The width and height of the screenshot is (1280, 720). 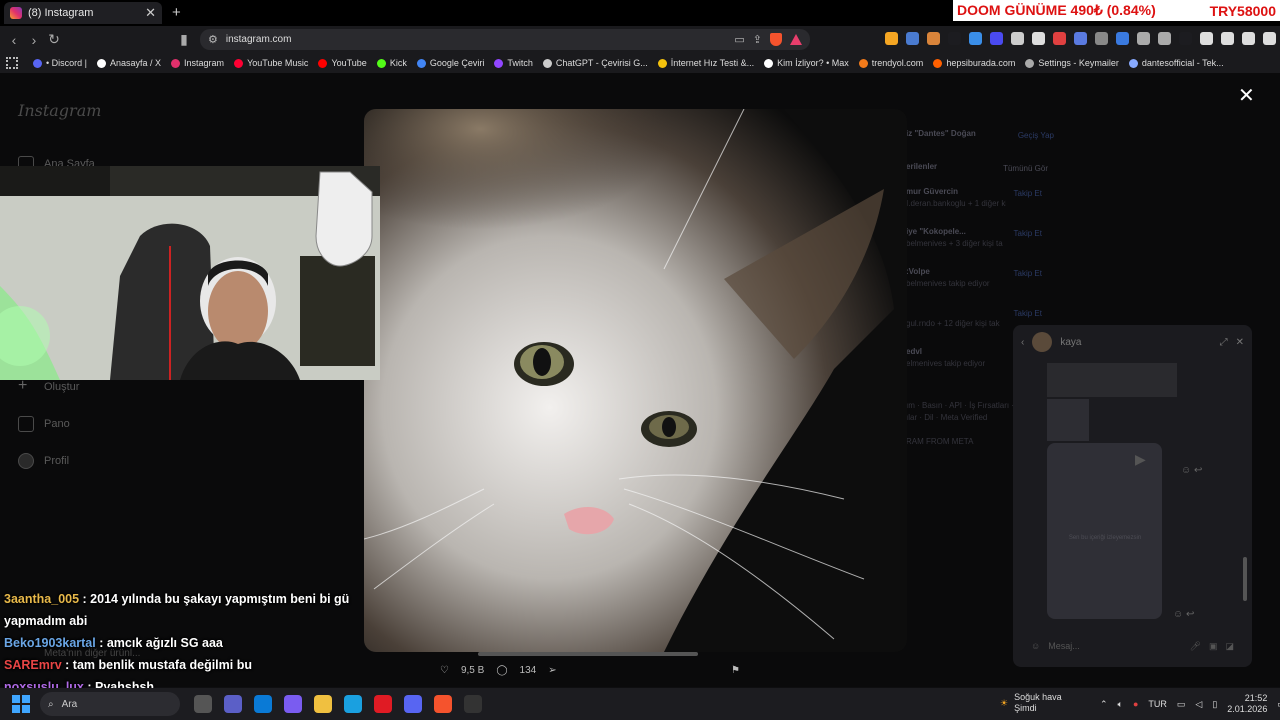 I want to click on emoji-icon: ☺, so click(x=1035, y=646).